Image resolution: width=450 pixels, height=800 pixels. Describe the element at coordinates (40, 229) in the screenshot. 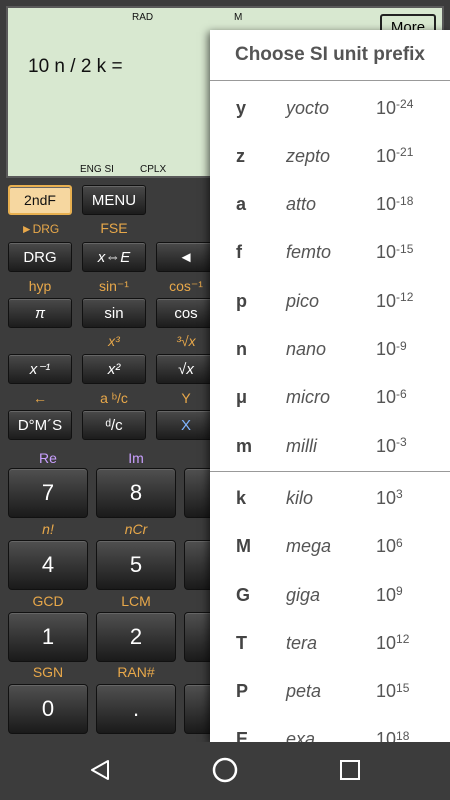

I see `drg-convert-label: ►DRG` at that location.